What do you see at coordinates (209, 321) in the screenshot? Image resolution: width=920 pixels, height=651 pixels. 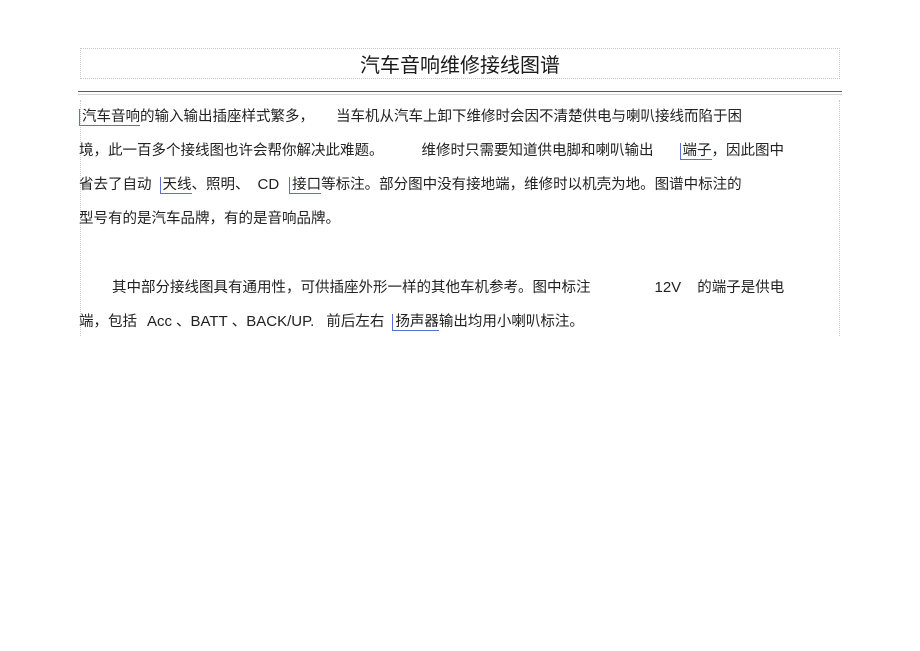 I see `text-batt: BATT` at bounding box center [209, 321].